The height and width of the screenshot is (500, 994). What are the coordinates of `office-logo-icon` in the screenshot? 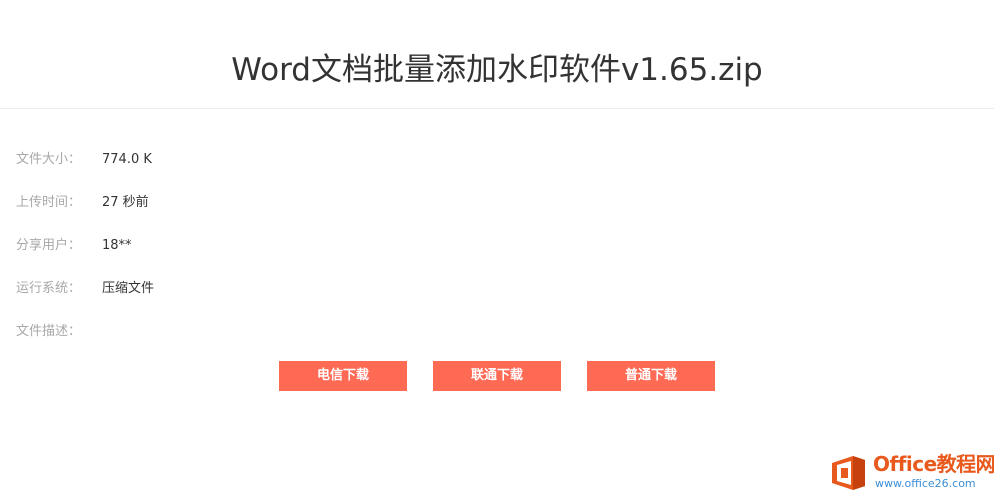 It's located at (848, 473).